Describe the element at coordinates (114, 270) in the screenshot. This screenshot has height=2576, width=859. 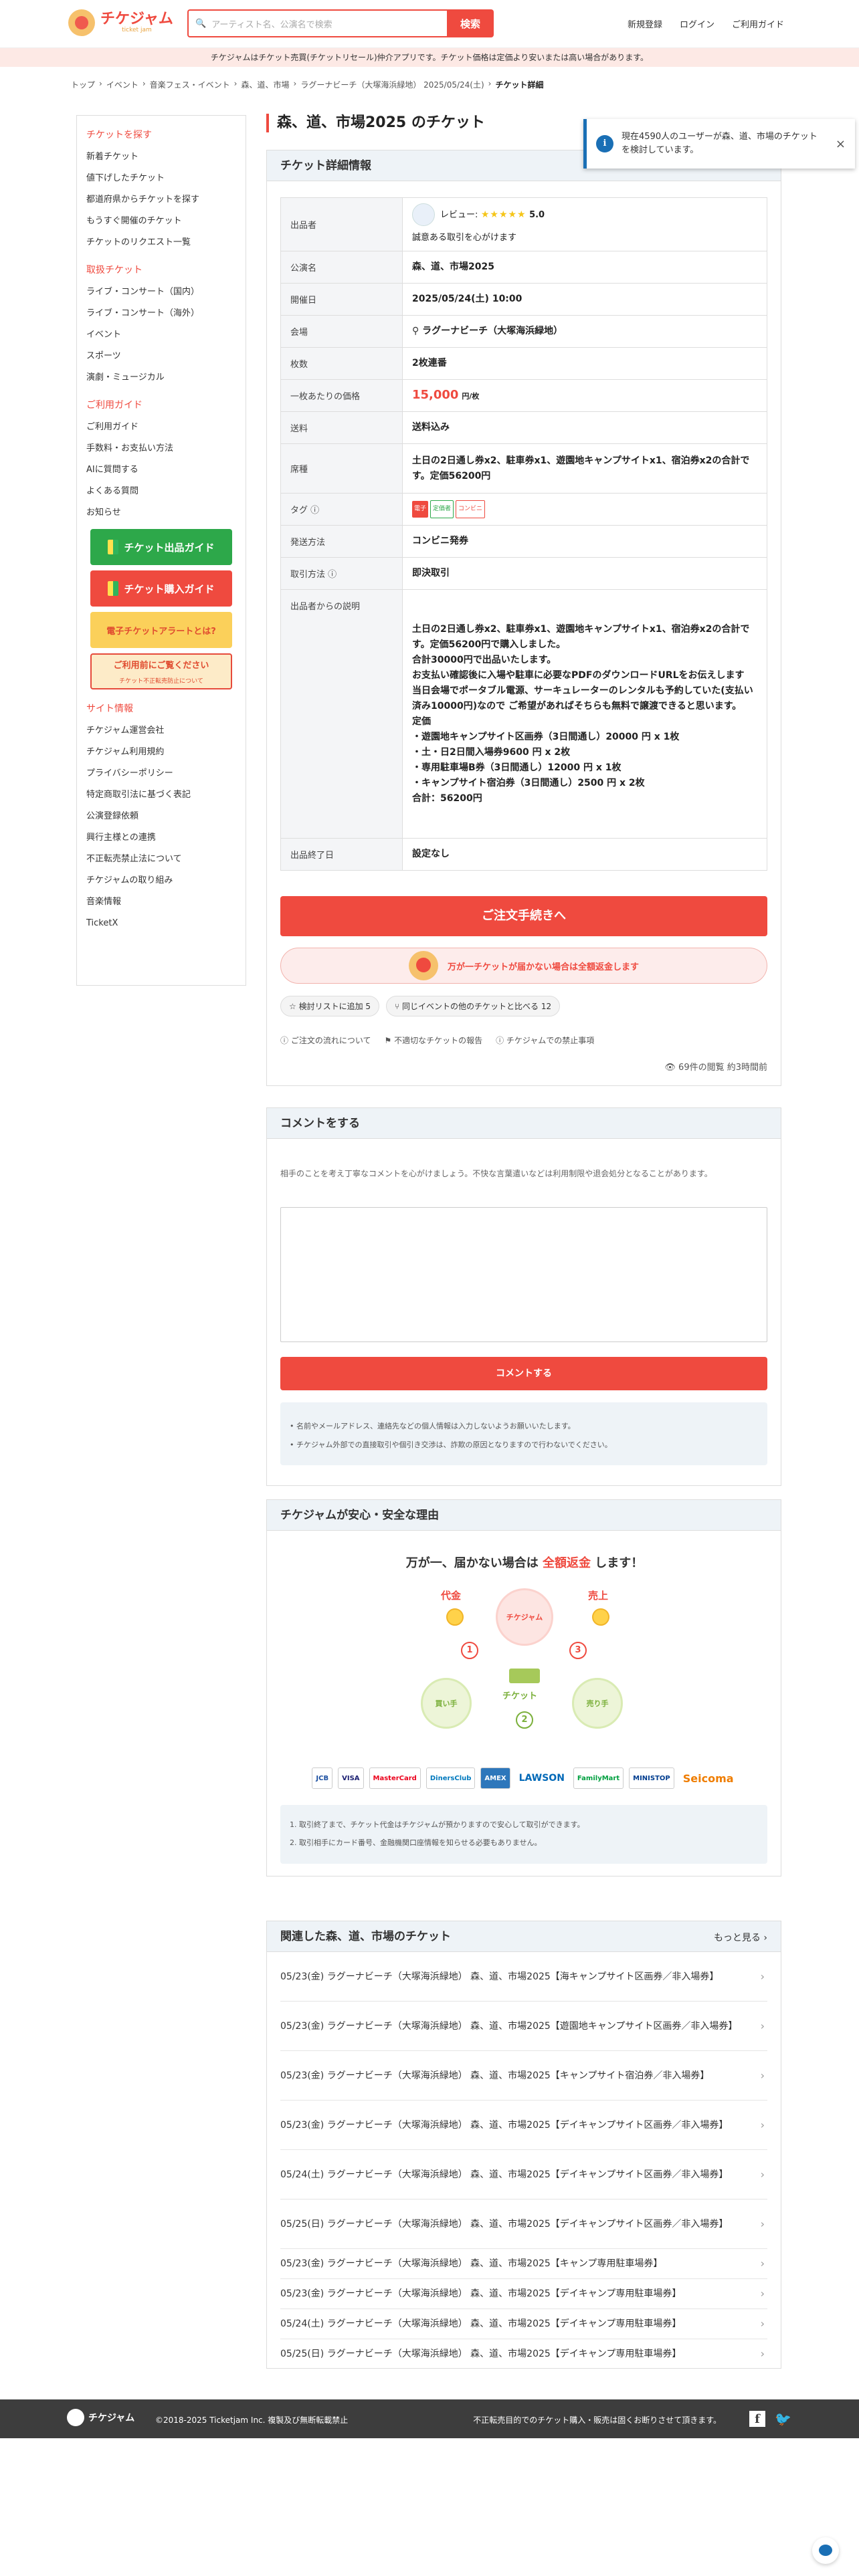
I see `sidebar-heading: 取扱チケット` at that location.